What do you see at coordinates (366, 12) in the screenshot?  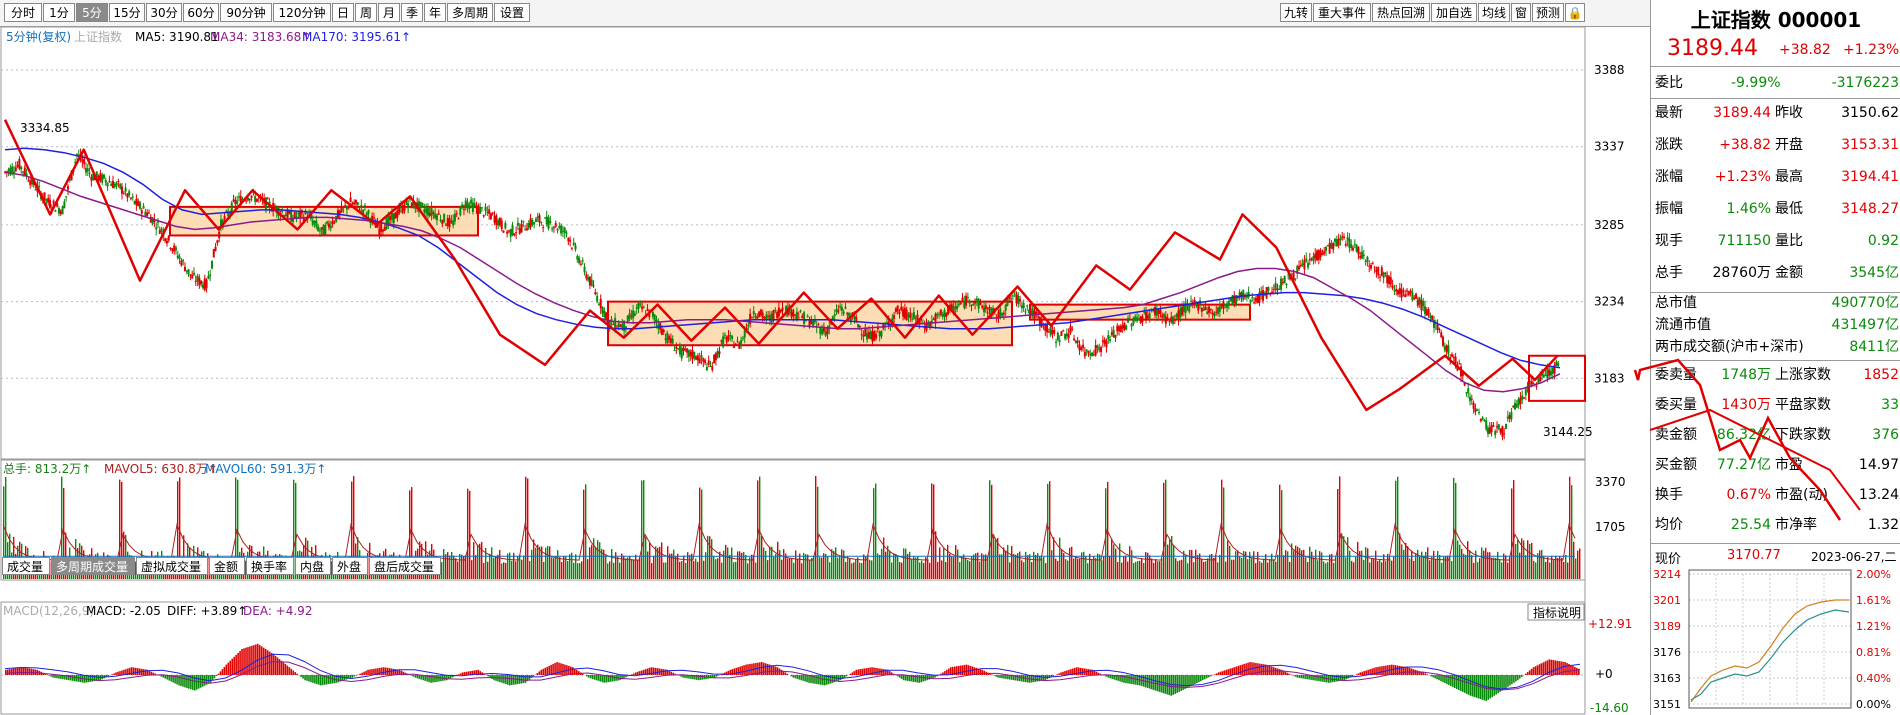 I see `period-9: 周` at bounding box center [366, 12].